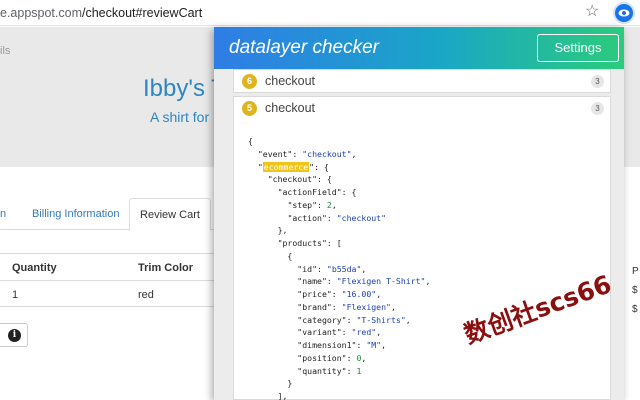 The image size is (640, 400). I want to click on code-line: "actionField": {, so click(317, 192).